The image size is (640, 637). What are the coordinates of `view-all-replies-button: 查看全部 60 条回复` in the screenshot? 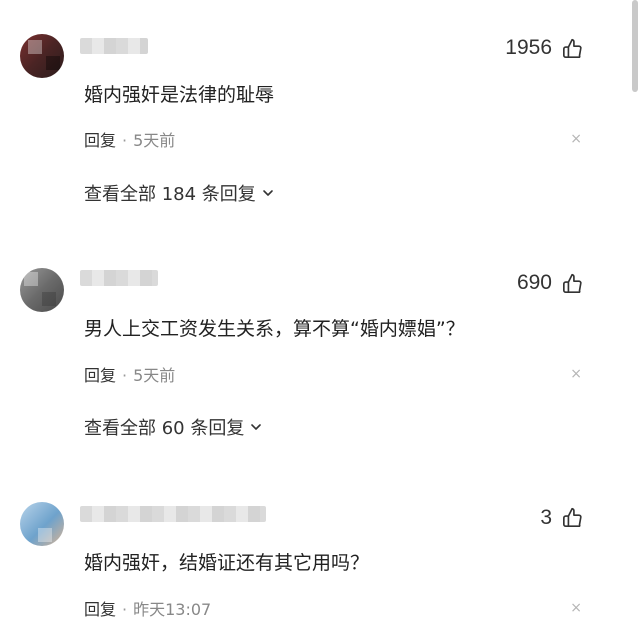 It's located at (173, 427).